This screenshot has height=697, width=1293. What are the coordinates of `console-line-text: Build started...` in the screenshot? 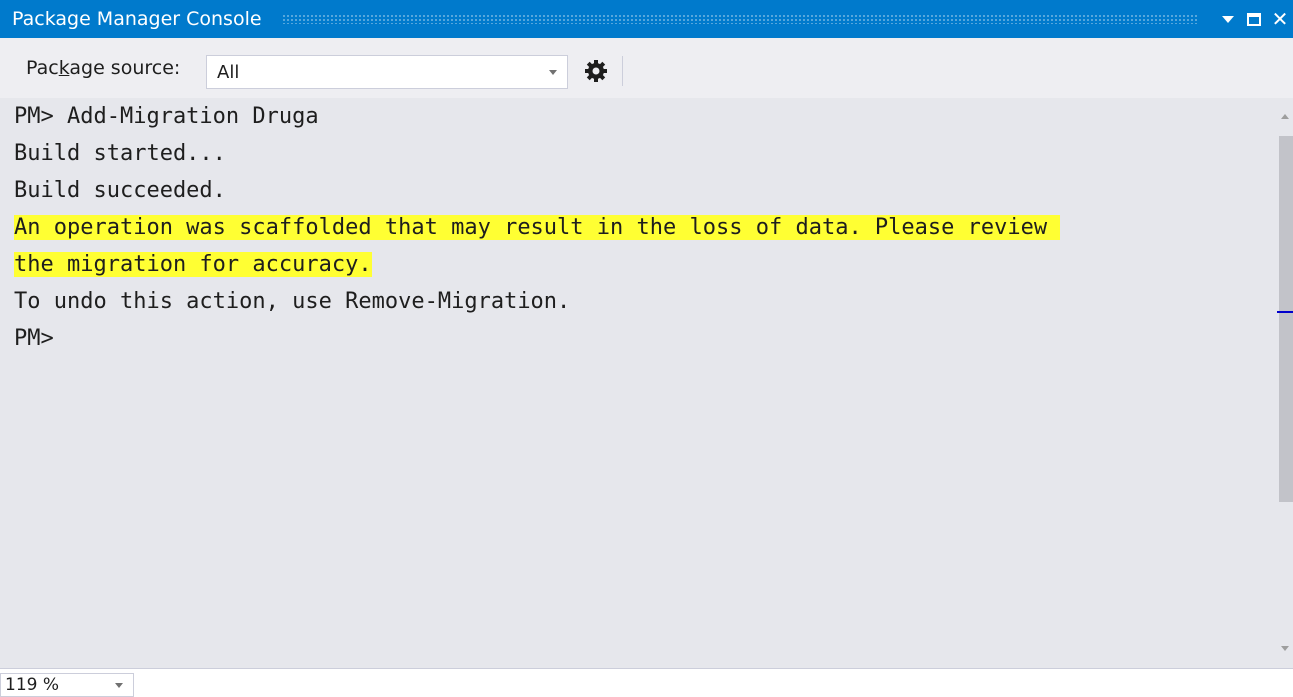 It's located at (120, 153).